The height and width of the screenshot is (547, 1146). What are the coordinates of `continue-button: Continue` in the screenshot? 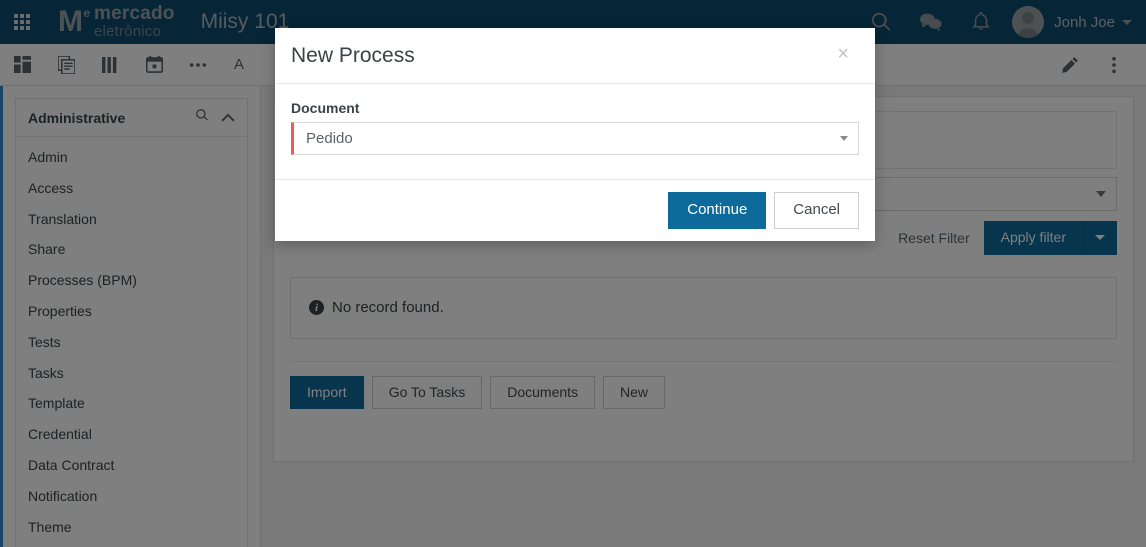 It's located at (717, 210).